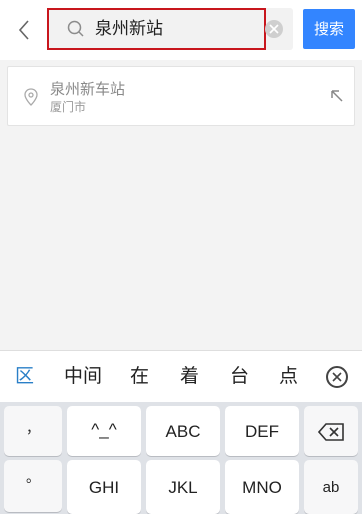 Image resolution: width=362 pixels, height=514 pixels. What do you see at coordinates (33, 431) in the screenshot?
I see `key-comma: ，` at bounding box center [33, 431].